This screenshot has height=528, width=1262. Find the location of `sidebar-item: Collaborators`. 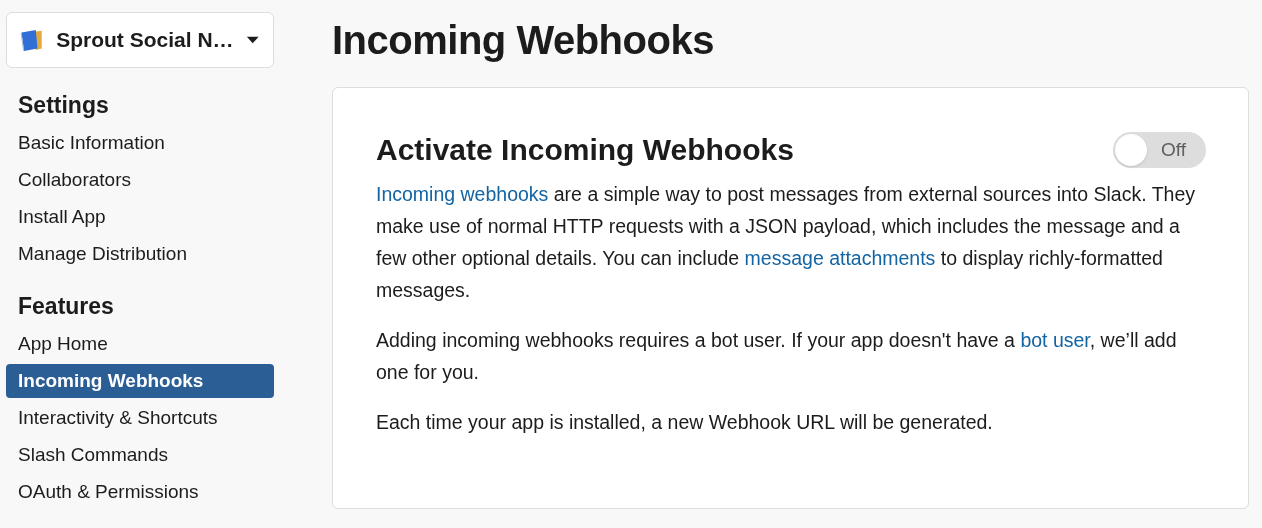

sidebar-item: Collaborators is located at coordinates (140, 180).